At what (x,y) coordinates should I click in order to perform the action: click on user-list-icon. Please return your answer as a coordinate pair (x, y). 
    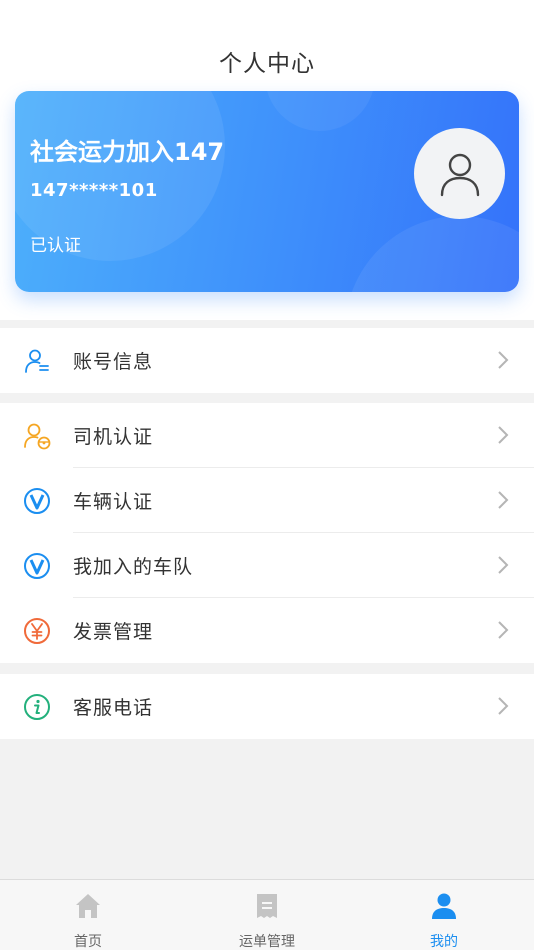
    Looking at the image, I should click on (37, 361).